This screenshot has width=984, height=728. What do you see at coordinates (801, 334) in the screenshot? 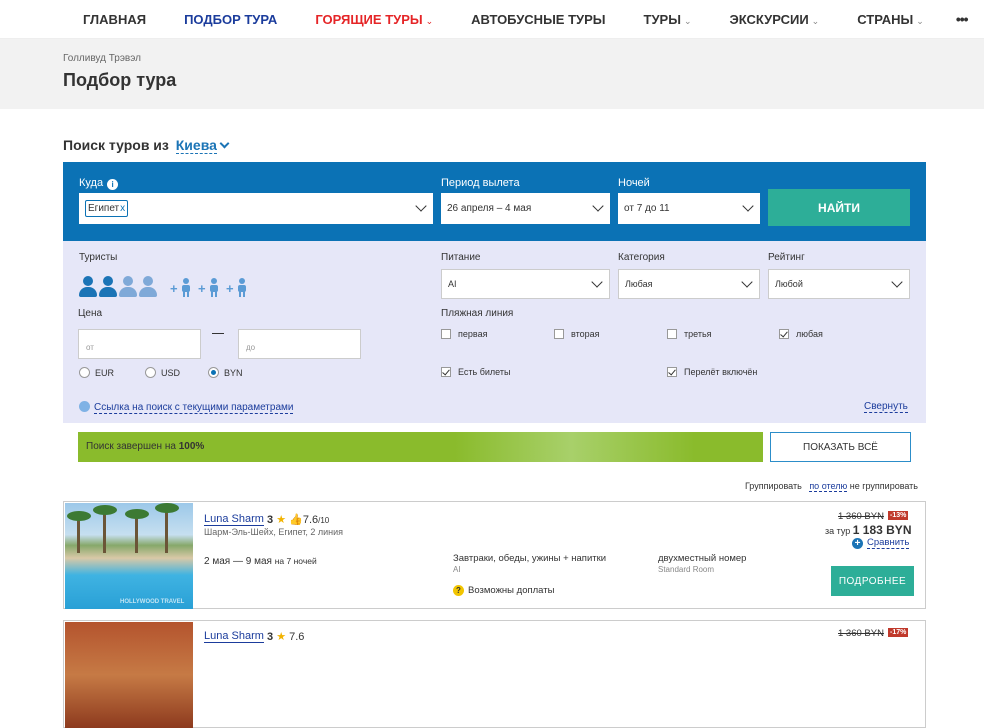
I see `beach-line-checkbox: любая` at bounding box center [801, 334].